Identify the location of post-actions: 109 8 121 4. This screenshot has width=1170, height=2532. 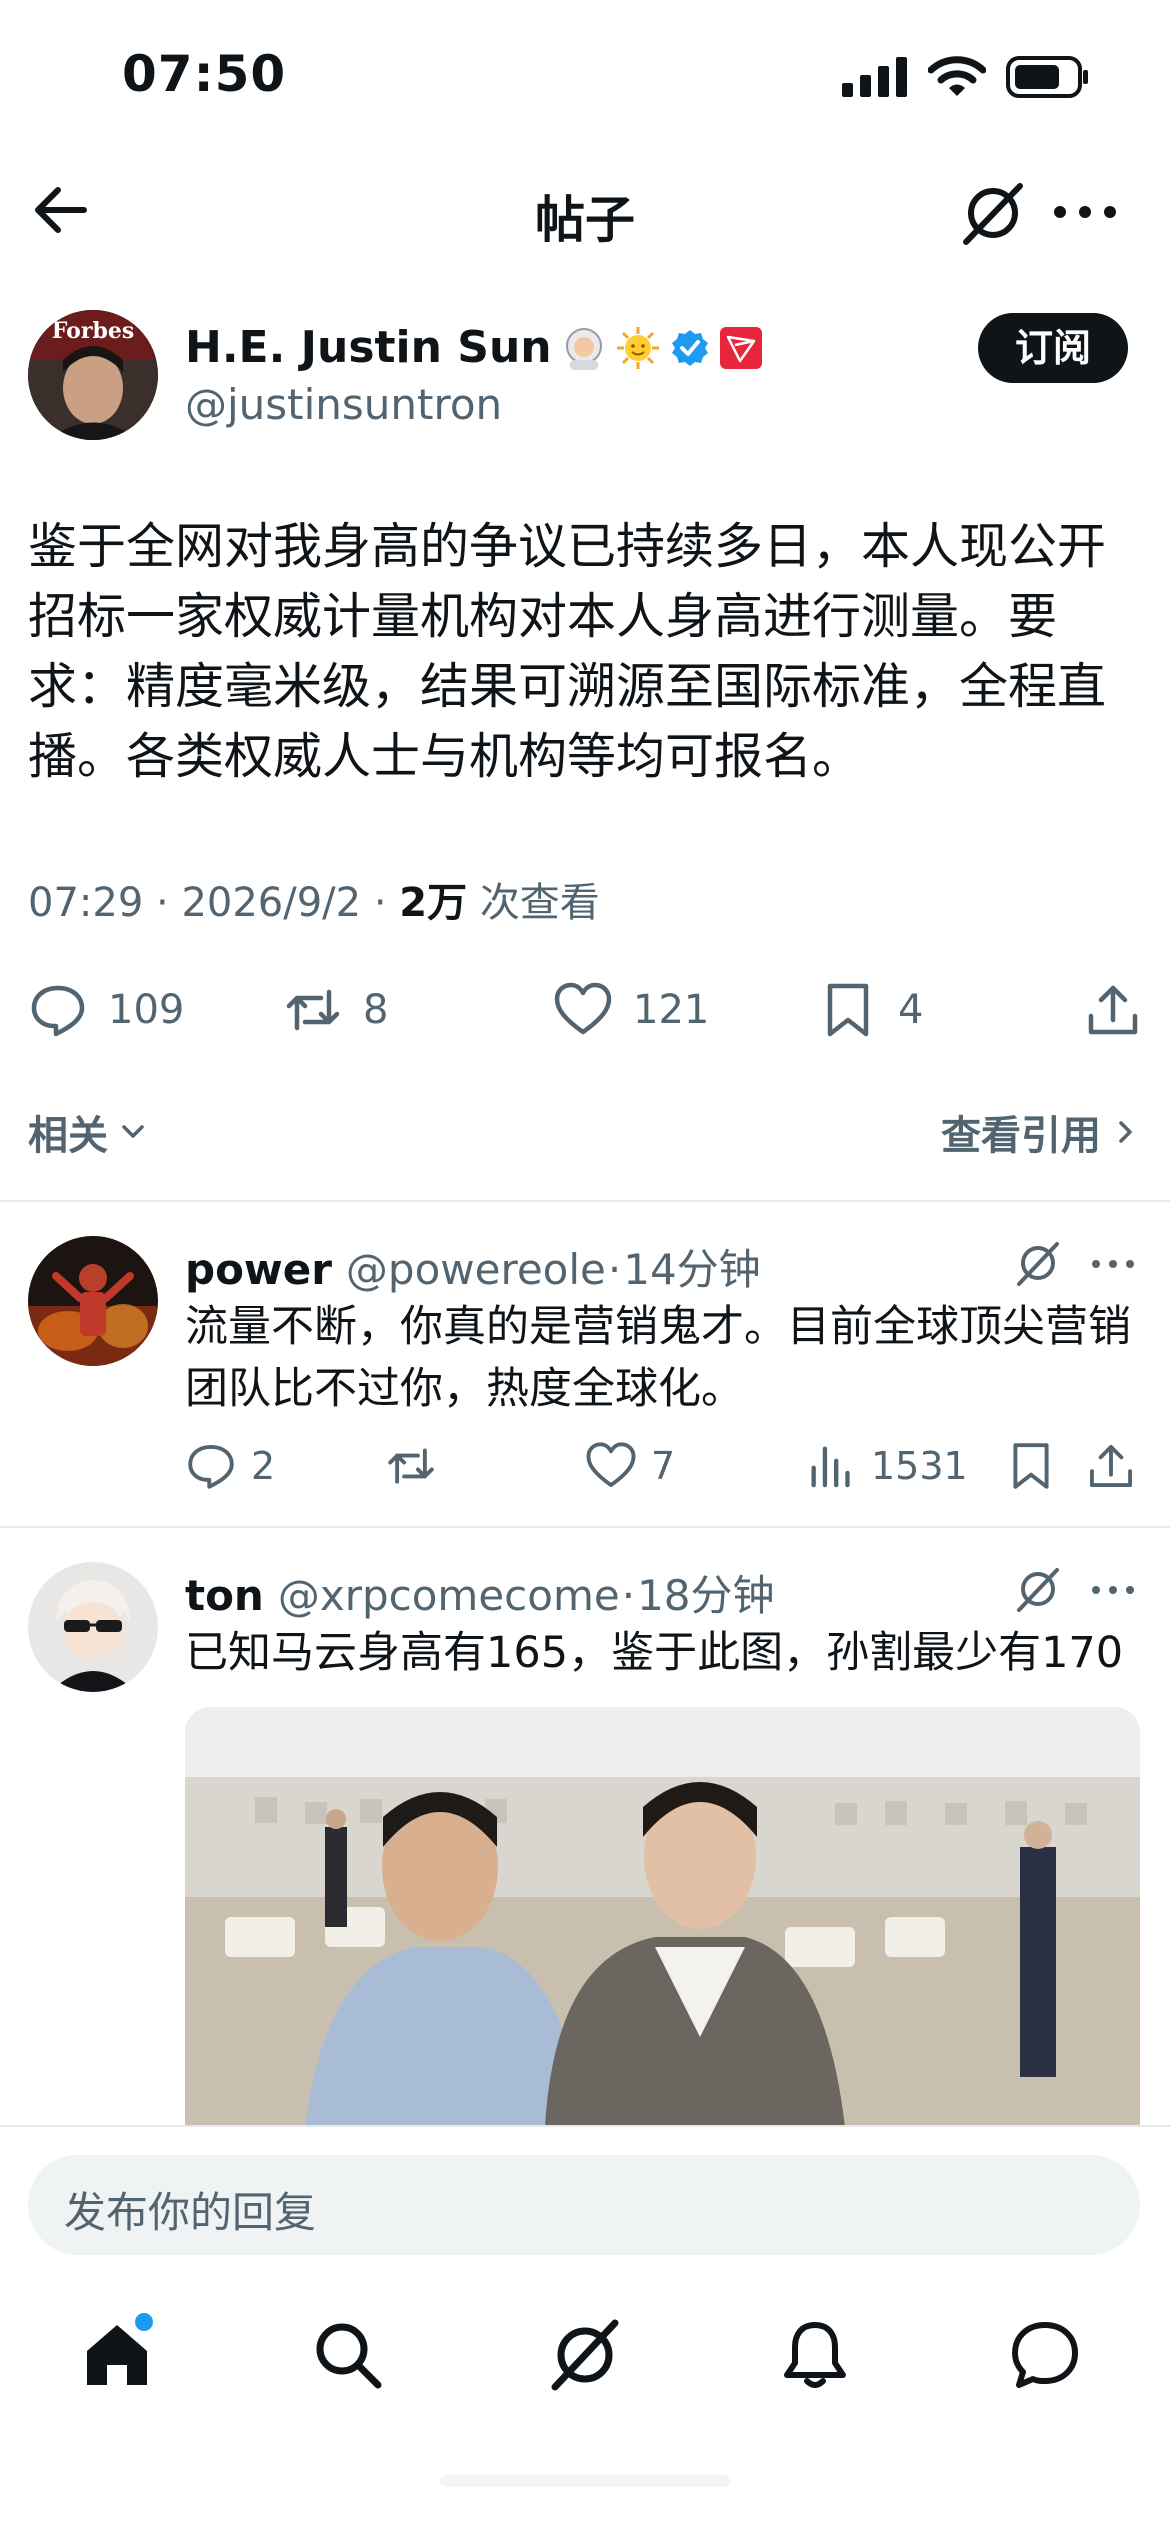
(585, 1010).